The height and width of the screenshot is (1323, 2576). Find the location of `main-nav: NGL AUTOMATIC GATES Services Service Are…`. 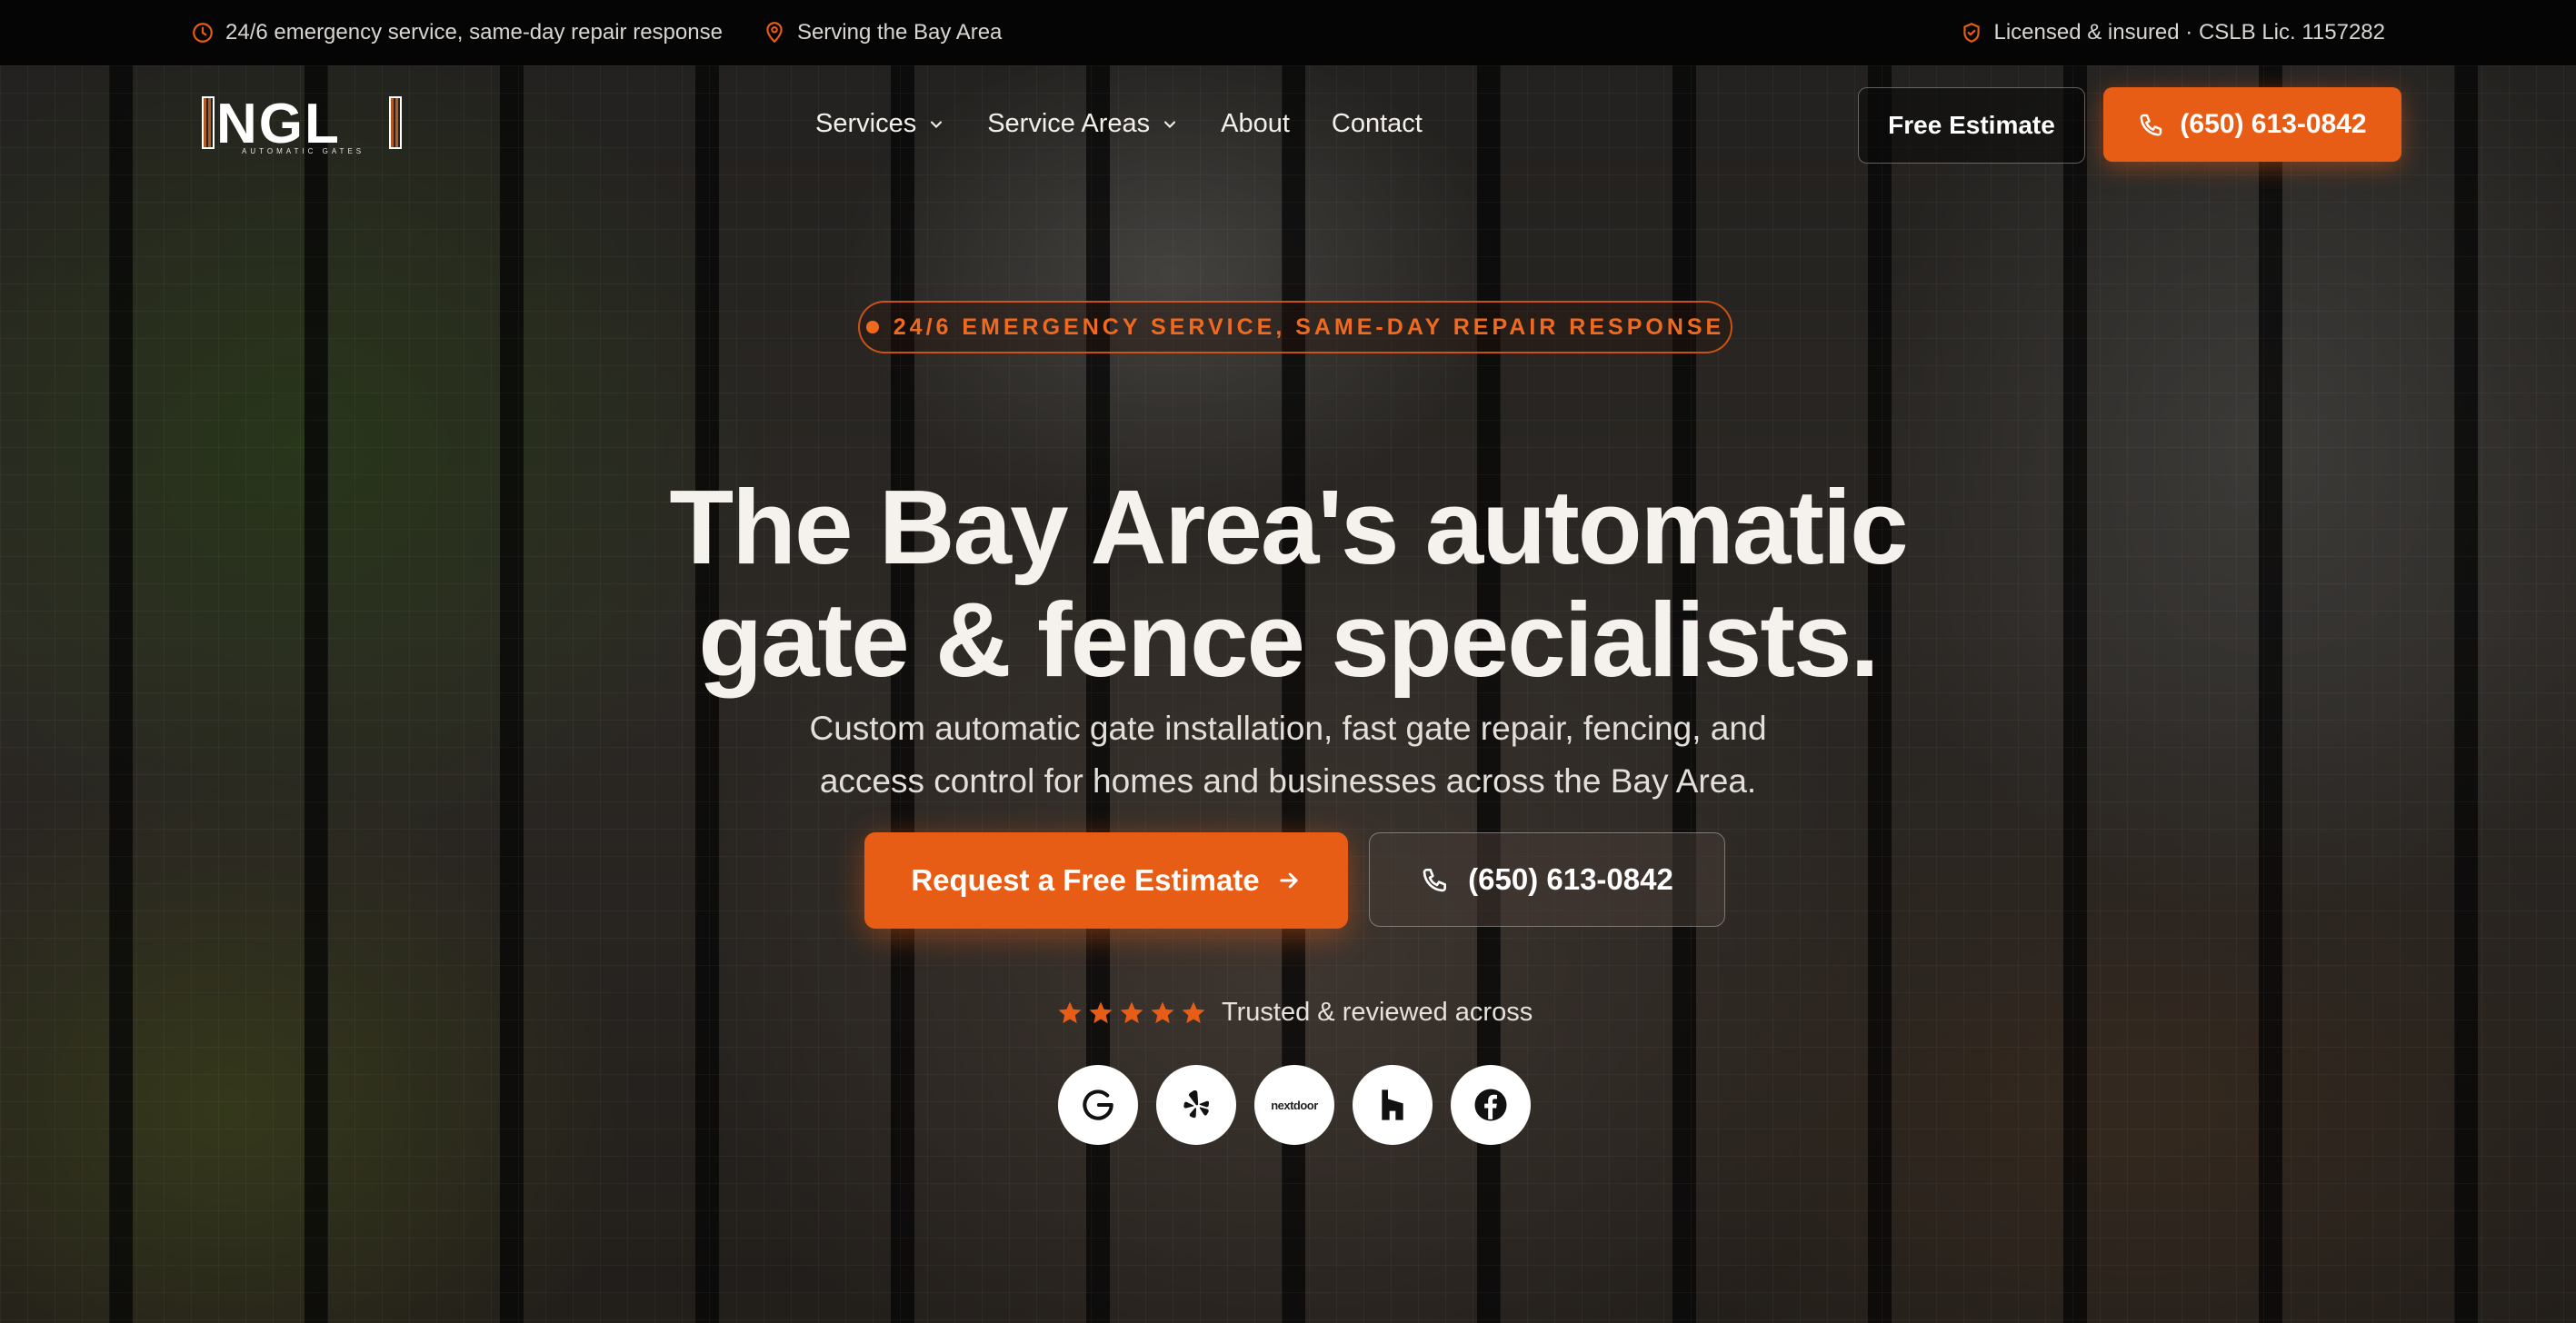

main-nav: NGL AUTOMATIC GATES Services Service Are… is located at coordinates (1288, 125).